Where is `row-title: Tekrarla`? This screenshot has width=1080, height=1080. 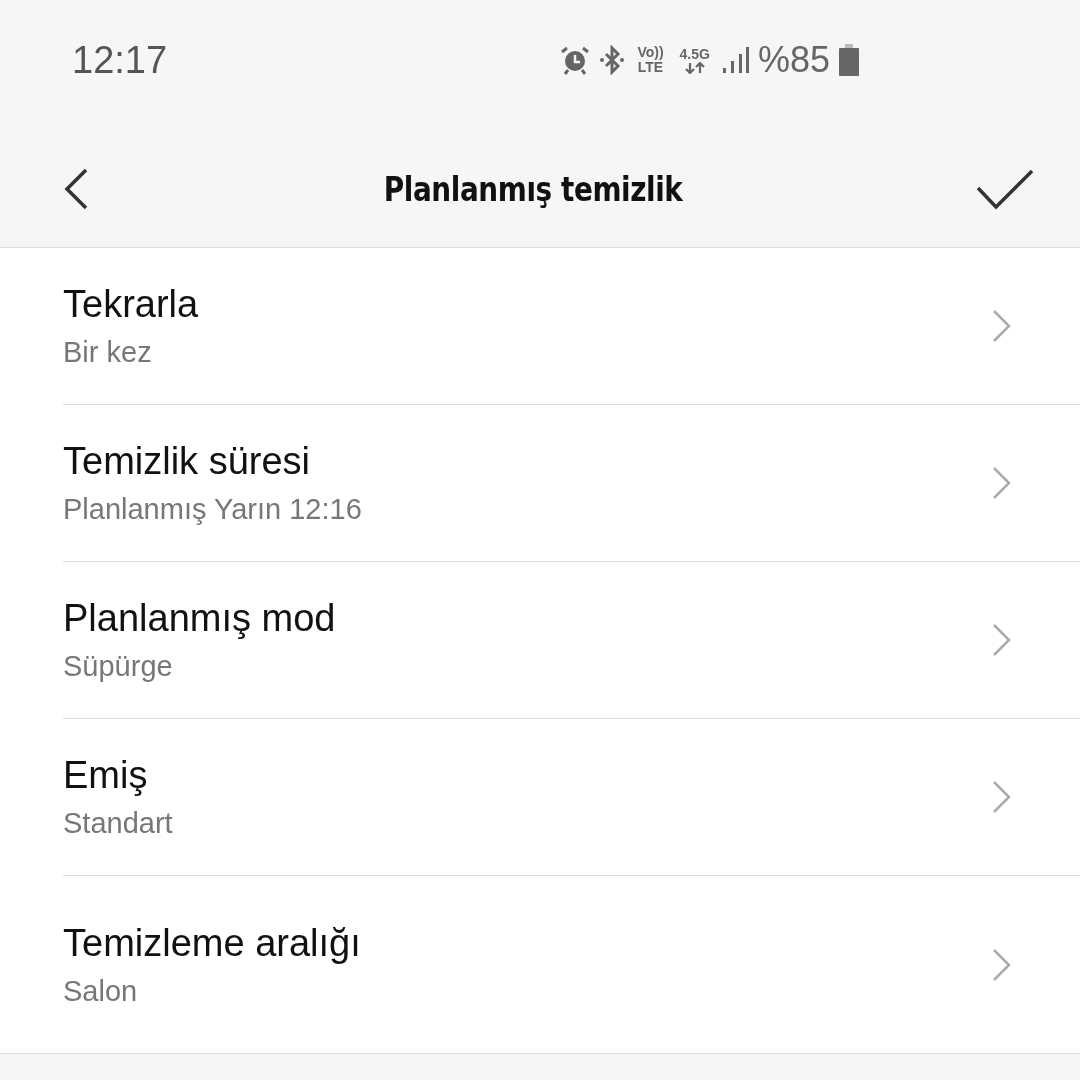
row-title: Tekrarla is located at coordinates (131, 304).